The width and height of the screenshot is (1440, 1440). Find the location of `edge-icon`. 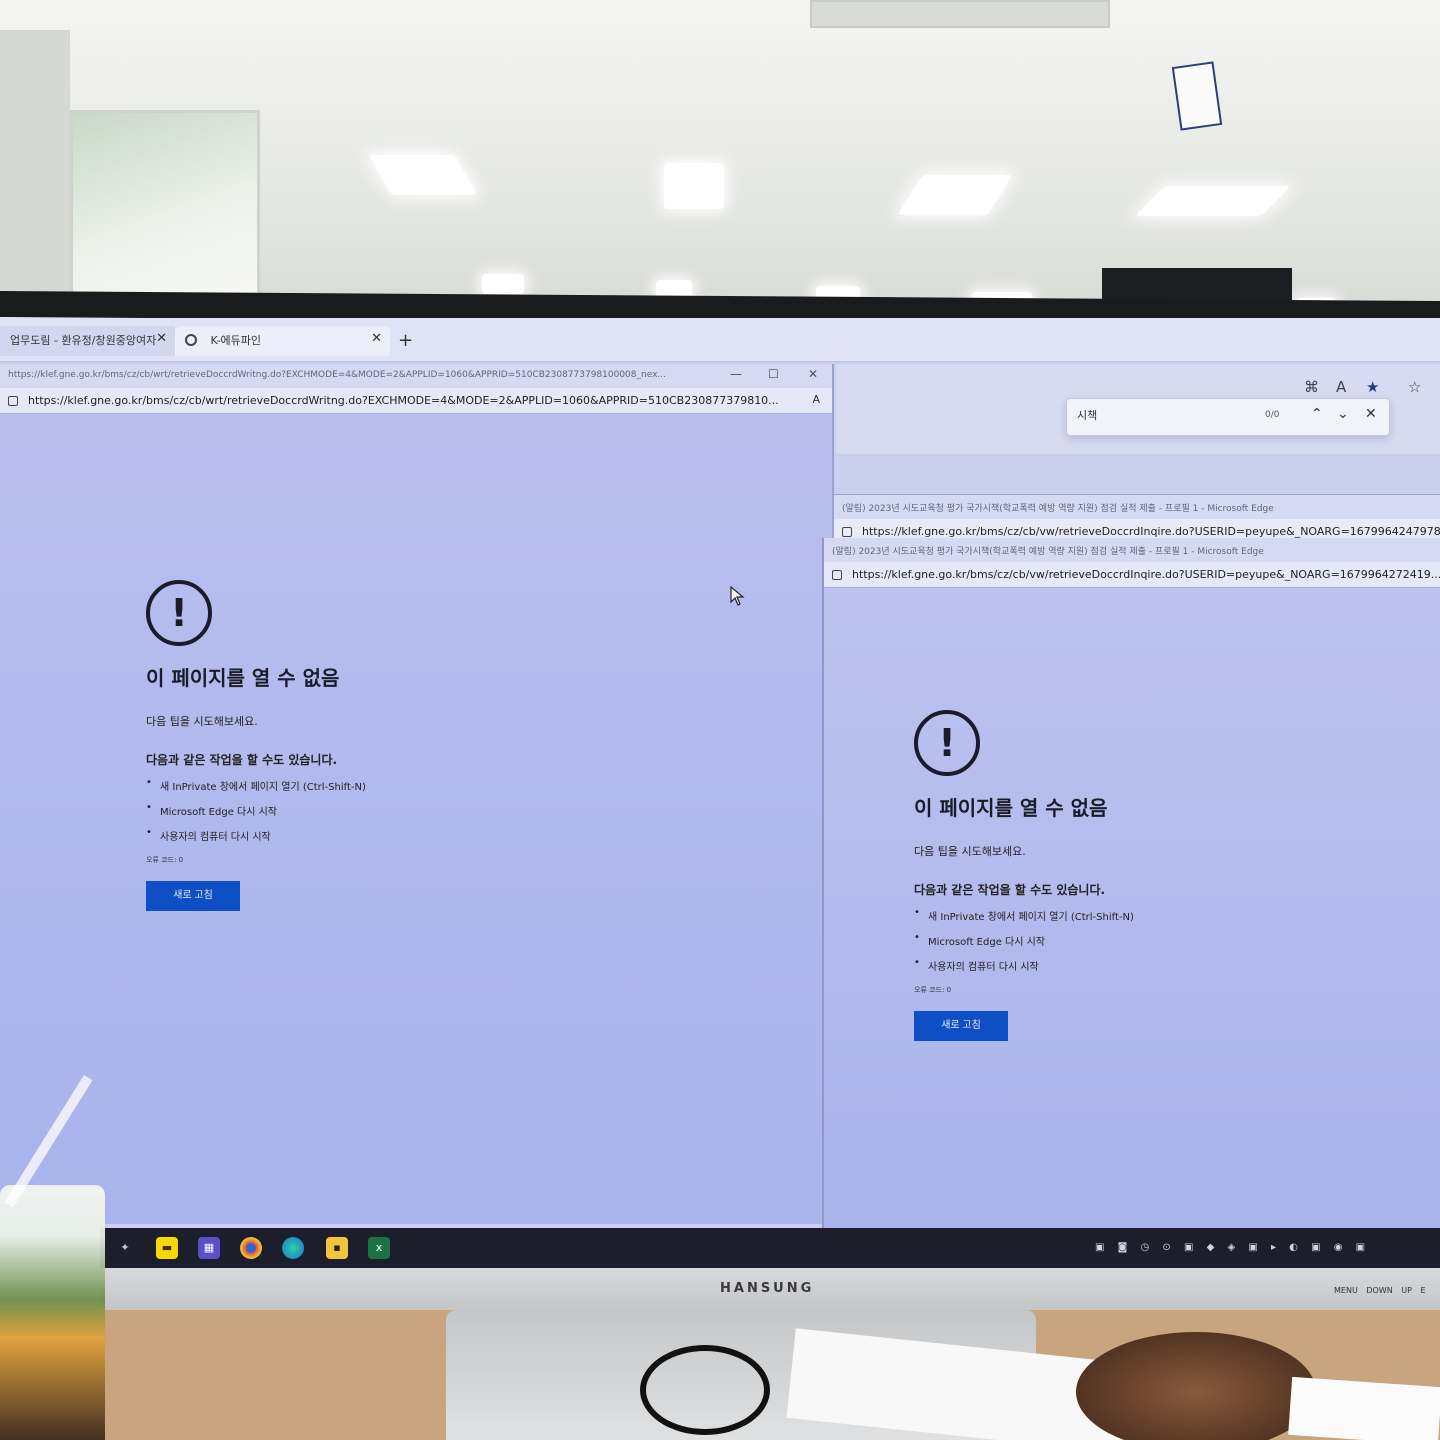

edge-icon is located at coordinates (293, 1248).